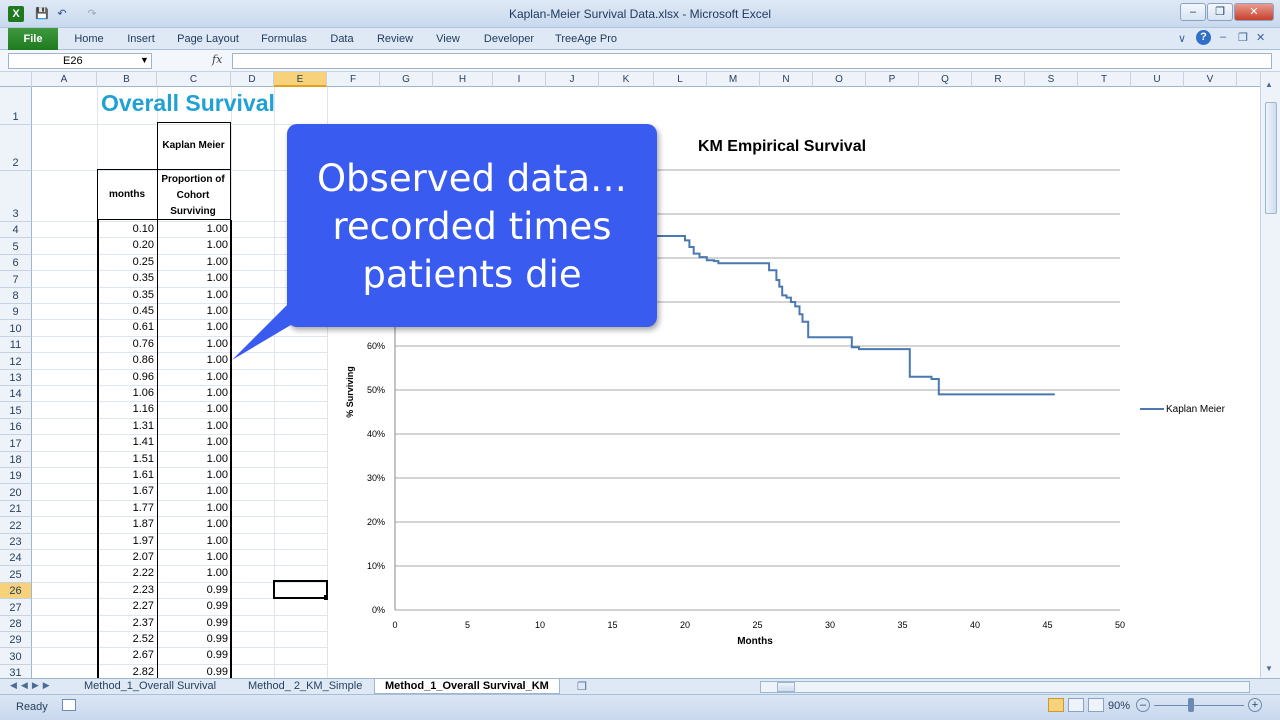 The height and width of the screenshot is (720, 1280). Describe the element at coordinates (127, 672) in the screenshot. I see `cell-months: 2.82` at that location.